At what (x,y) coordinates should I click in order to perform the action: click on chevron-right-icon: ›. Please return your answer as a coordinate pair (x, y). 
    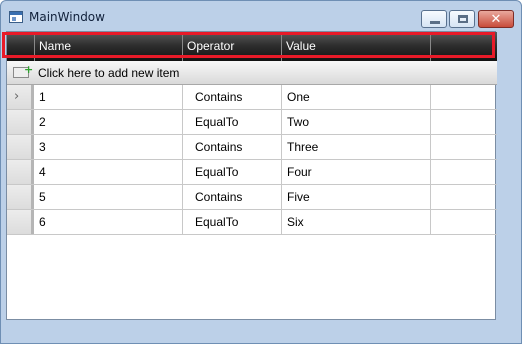
    Looking at the image, I should click on (17, 96).